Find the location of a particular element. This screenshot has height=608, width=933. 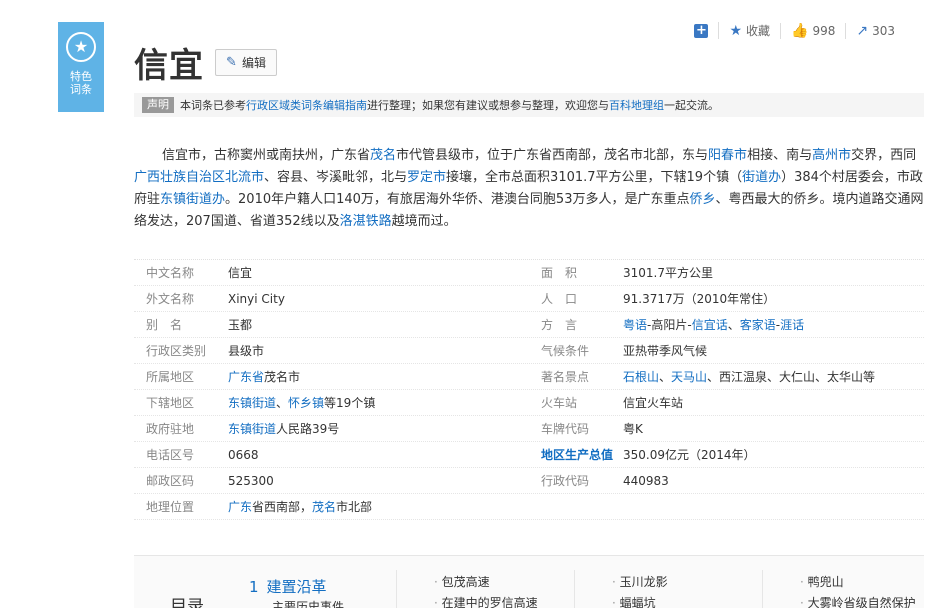

toc-subitem: 蝠蝠坑 is located at coordinates (640, 600).